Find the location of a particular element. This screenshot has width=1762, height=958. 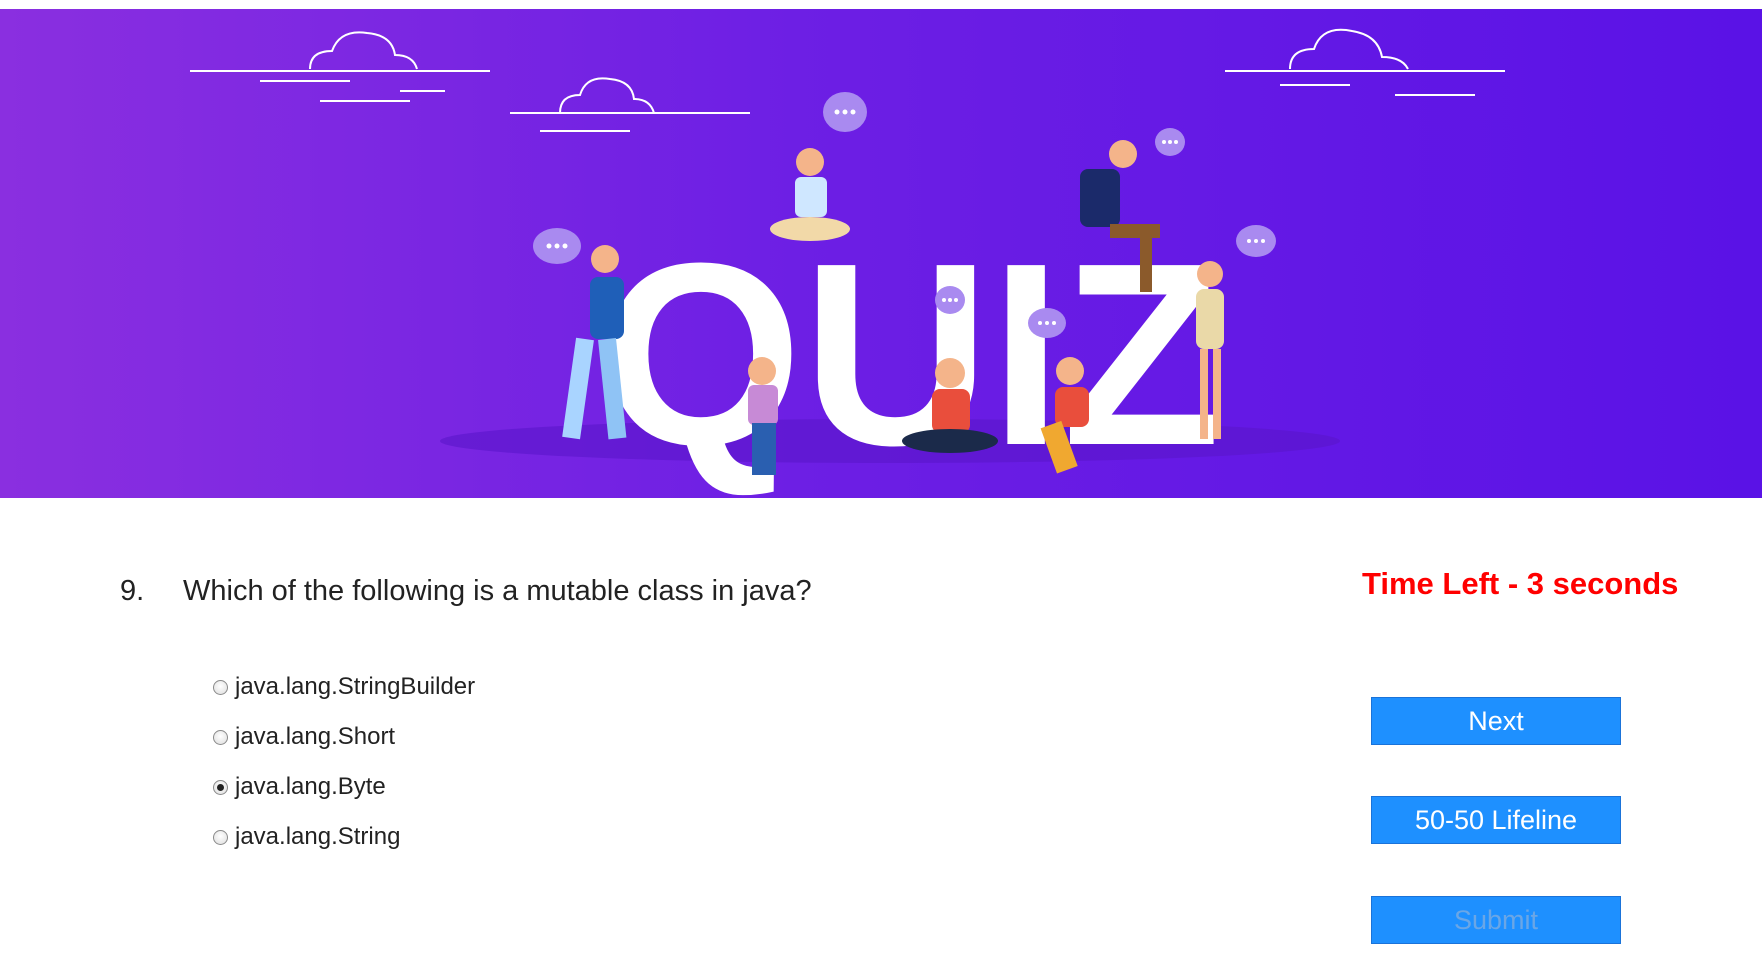

option-label: java.lang.String is located at coordinates (318, 836).